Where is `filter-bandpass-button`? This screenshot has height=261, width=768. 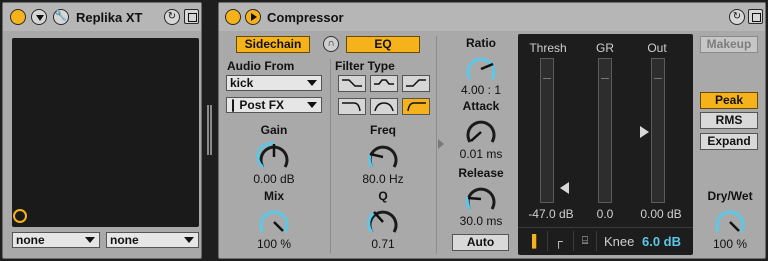
filter-bandpass-button is located at coordinates (384, 106).